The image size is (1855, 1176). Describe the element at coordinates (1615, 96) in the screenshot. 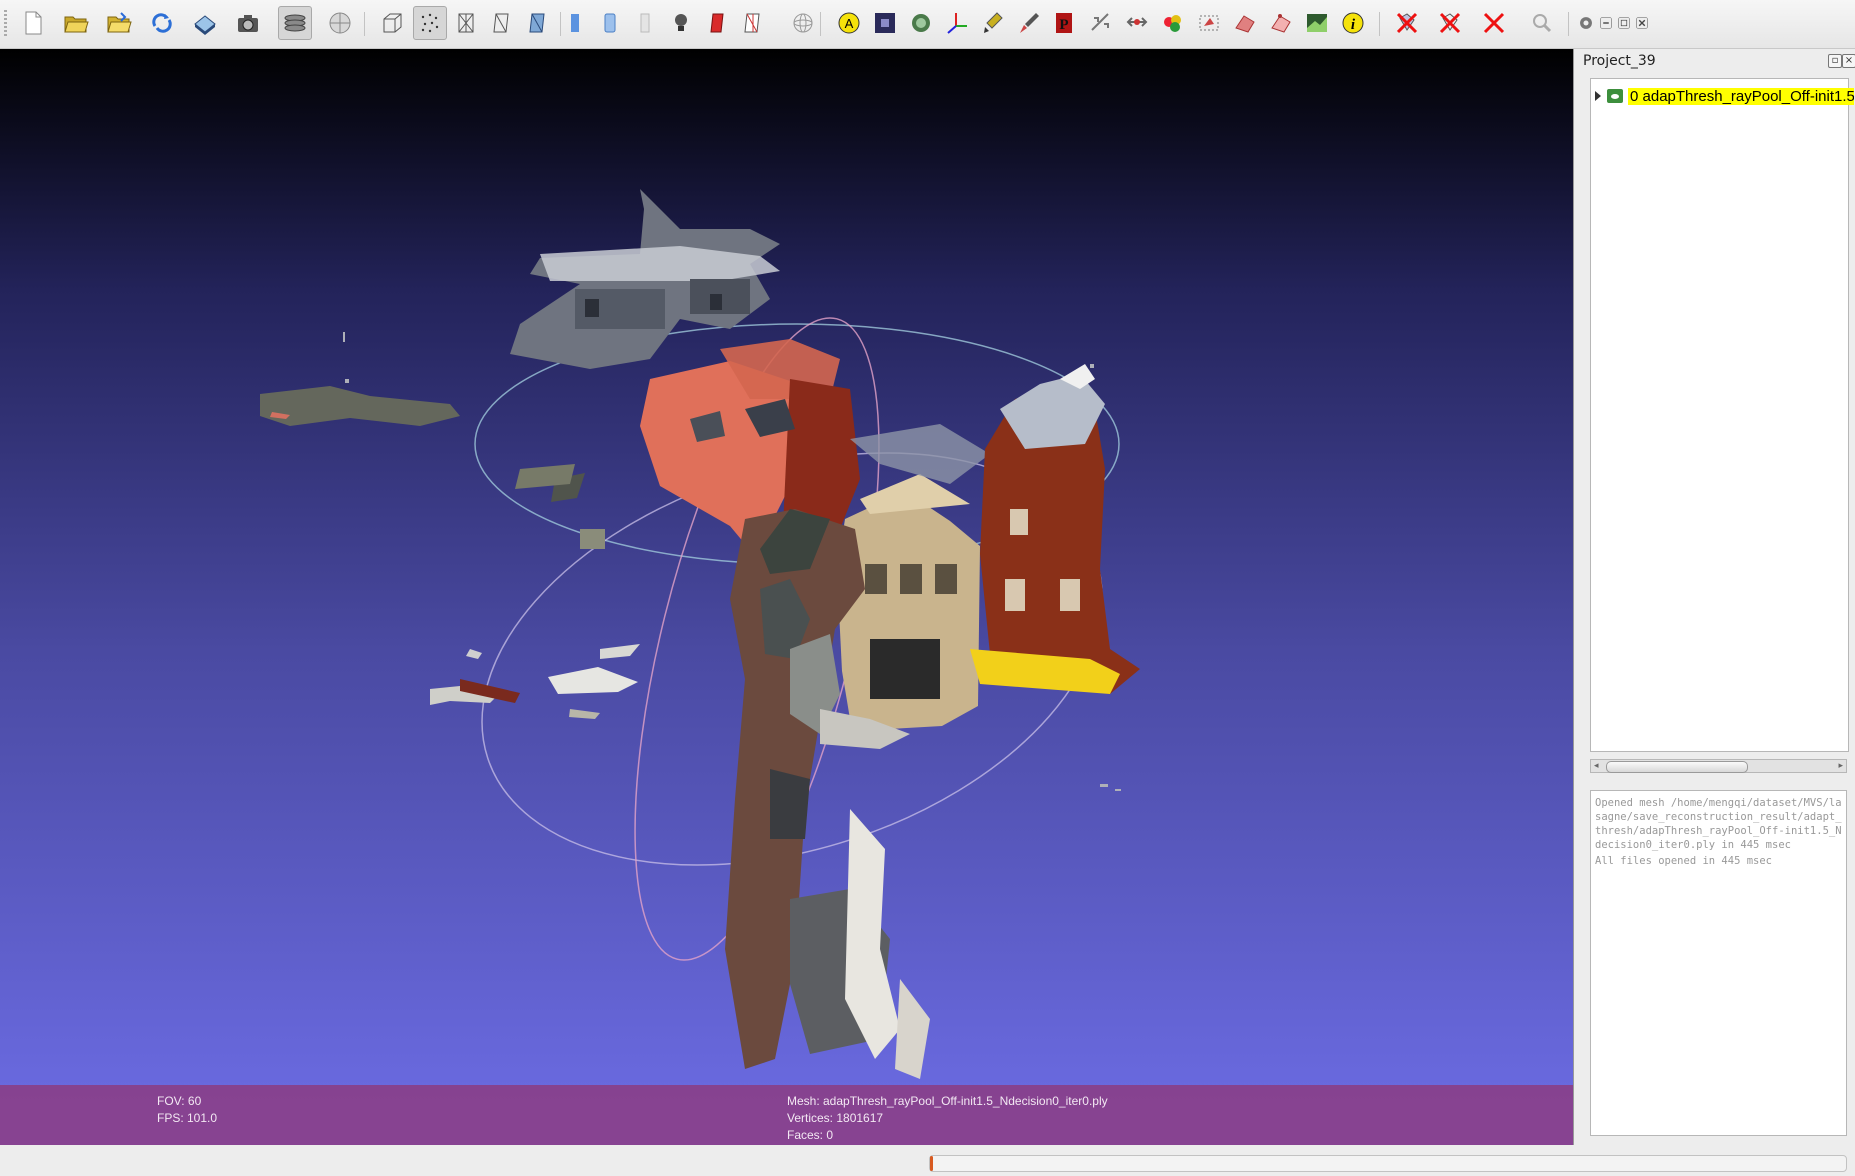

I see `visibility-eye-icon` at that location.